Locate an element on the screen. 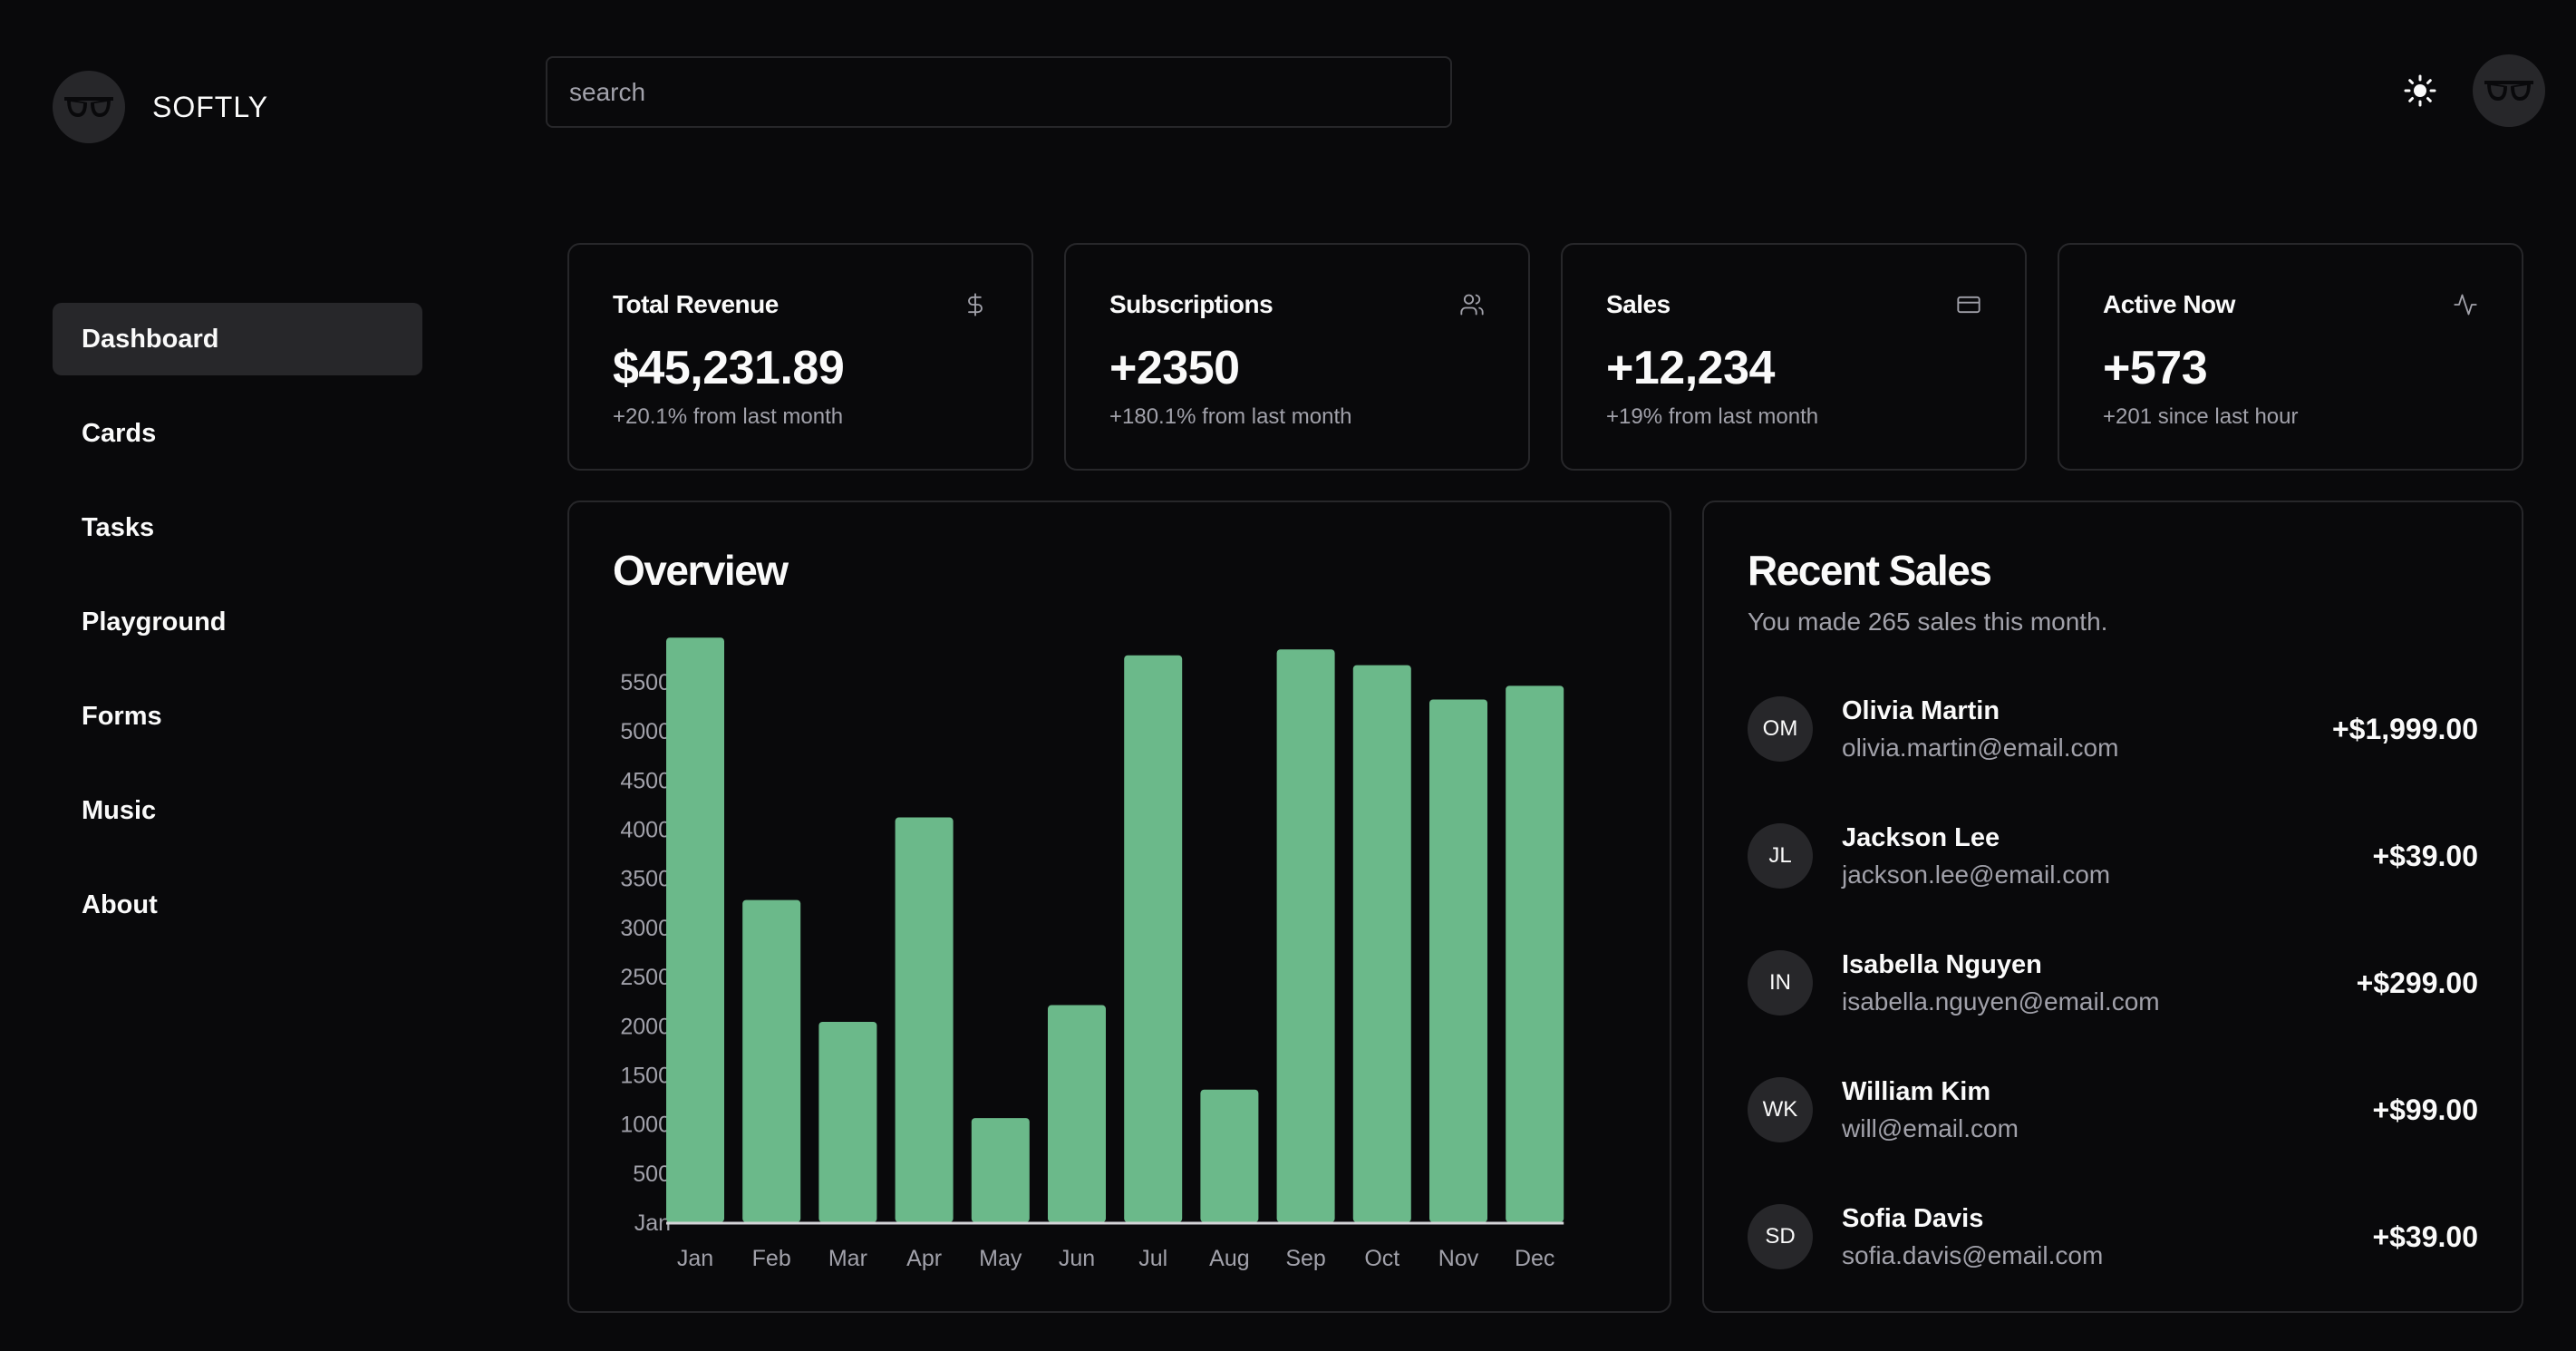 The height and width of the screenshot is (1351, 2576). theme-toggle-button is located at coordinates (2420, 91).